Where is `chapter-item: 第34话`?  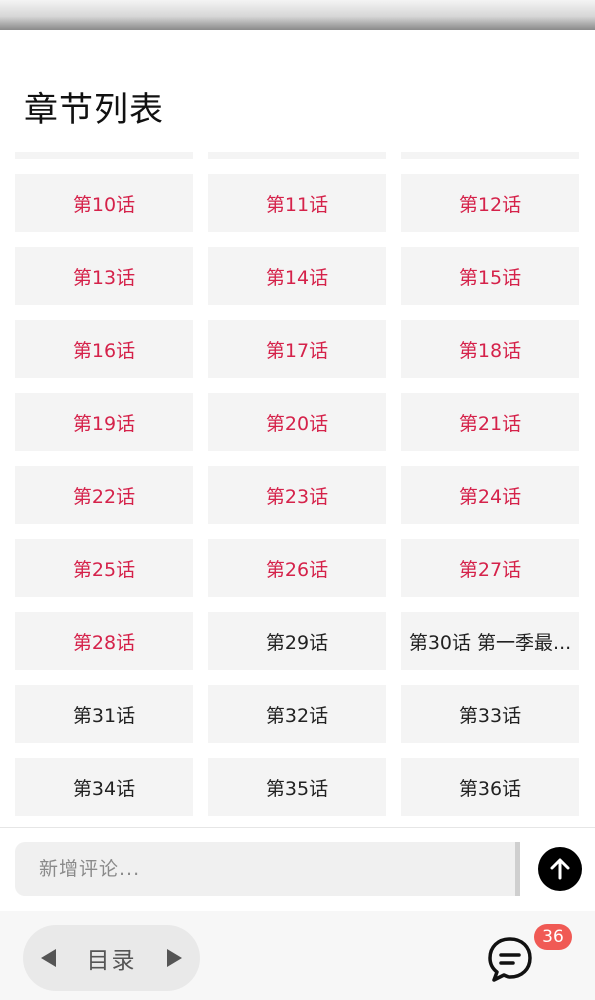
chapter-item: 第34话 is located at coordinates (104, 787).